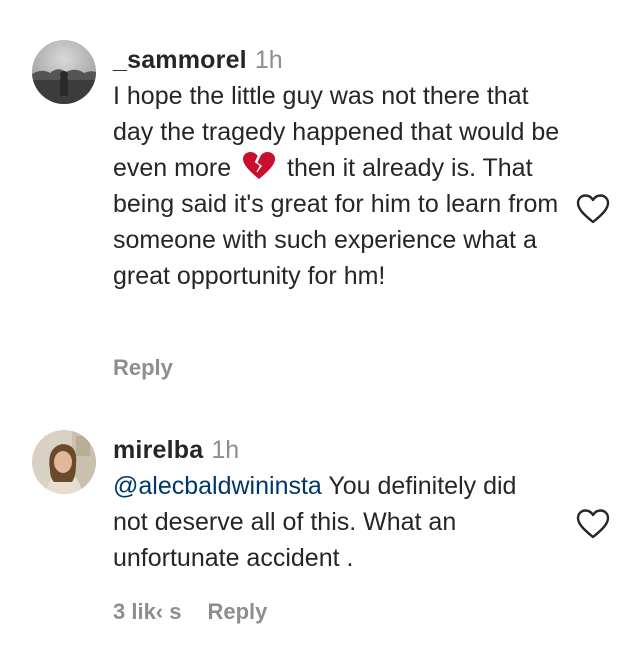 Image resolution: width=634 pixels, height=657 pixels. Describe the element at coordinates (217, 486) in the screenshot. I see `mention-link: @alecbaldwininsta` at that location.